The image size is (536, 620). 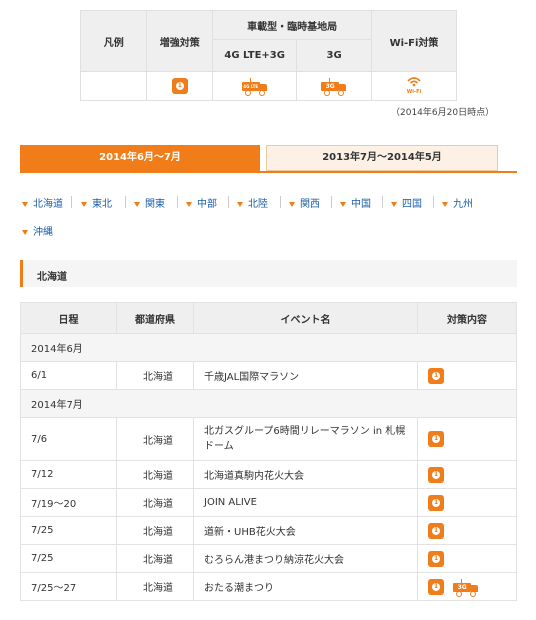 I want to click on legend-wifi: Wi-Fi対策, so click(x=414, y=41).